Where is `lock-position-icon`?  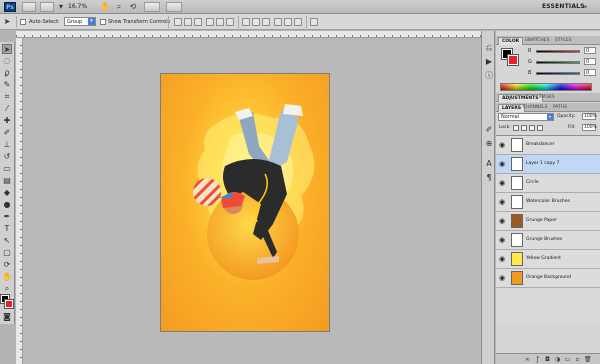 lock-position-icon is located at coordinates (532, 128).